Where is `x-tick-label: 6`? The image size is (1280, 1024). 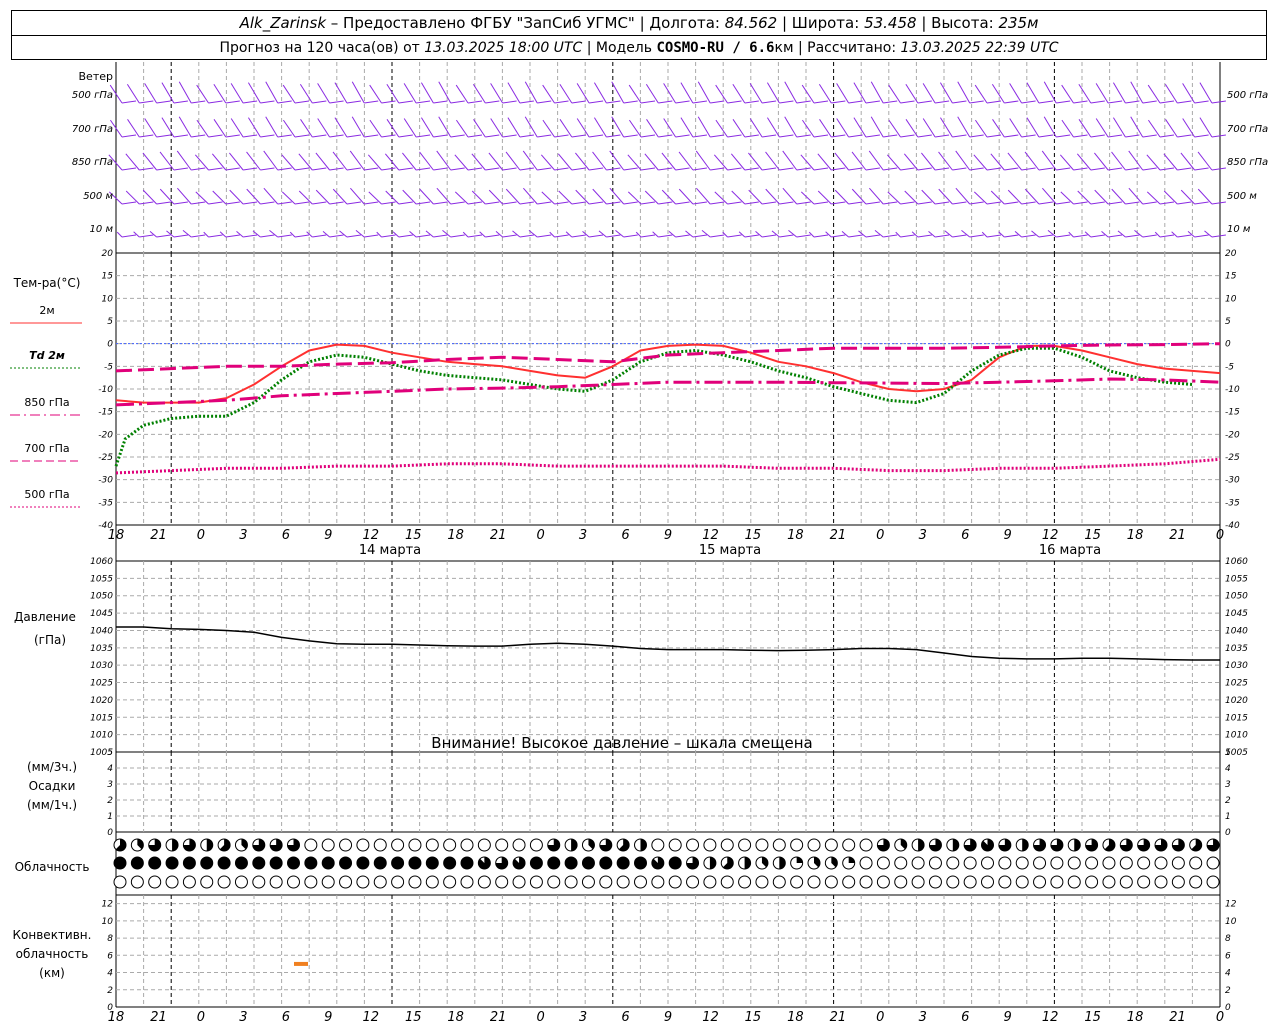 x-tick-label: 6 is located at coordinates (965, 535).